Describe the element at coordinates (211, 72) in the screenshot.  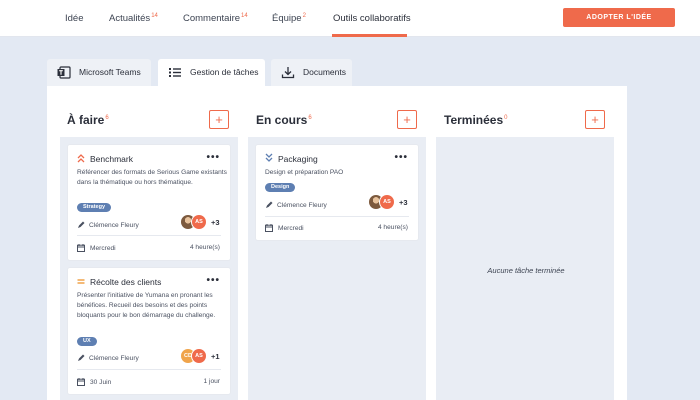
I see `tab-gestion-de-taches: Gestion de tâches` at that location.